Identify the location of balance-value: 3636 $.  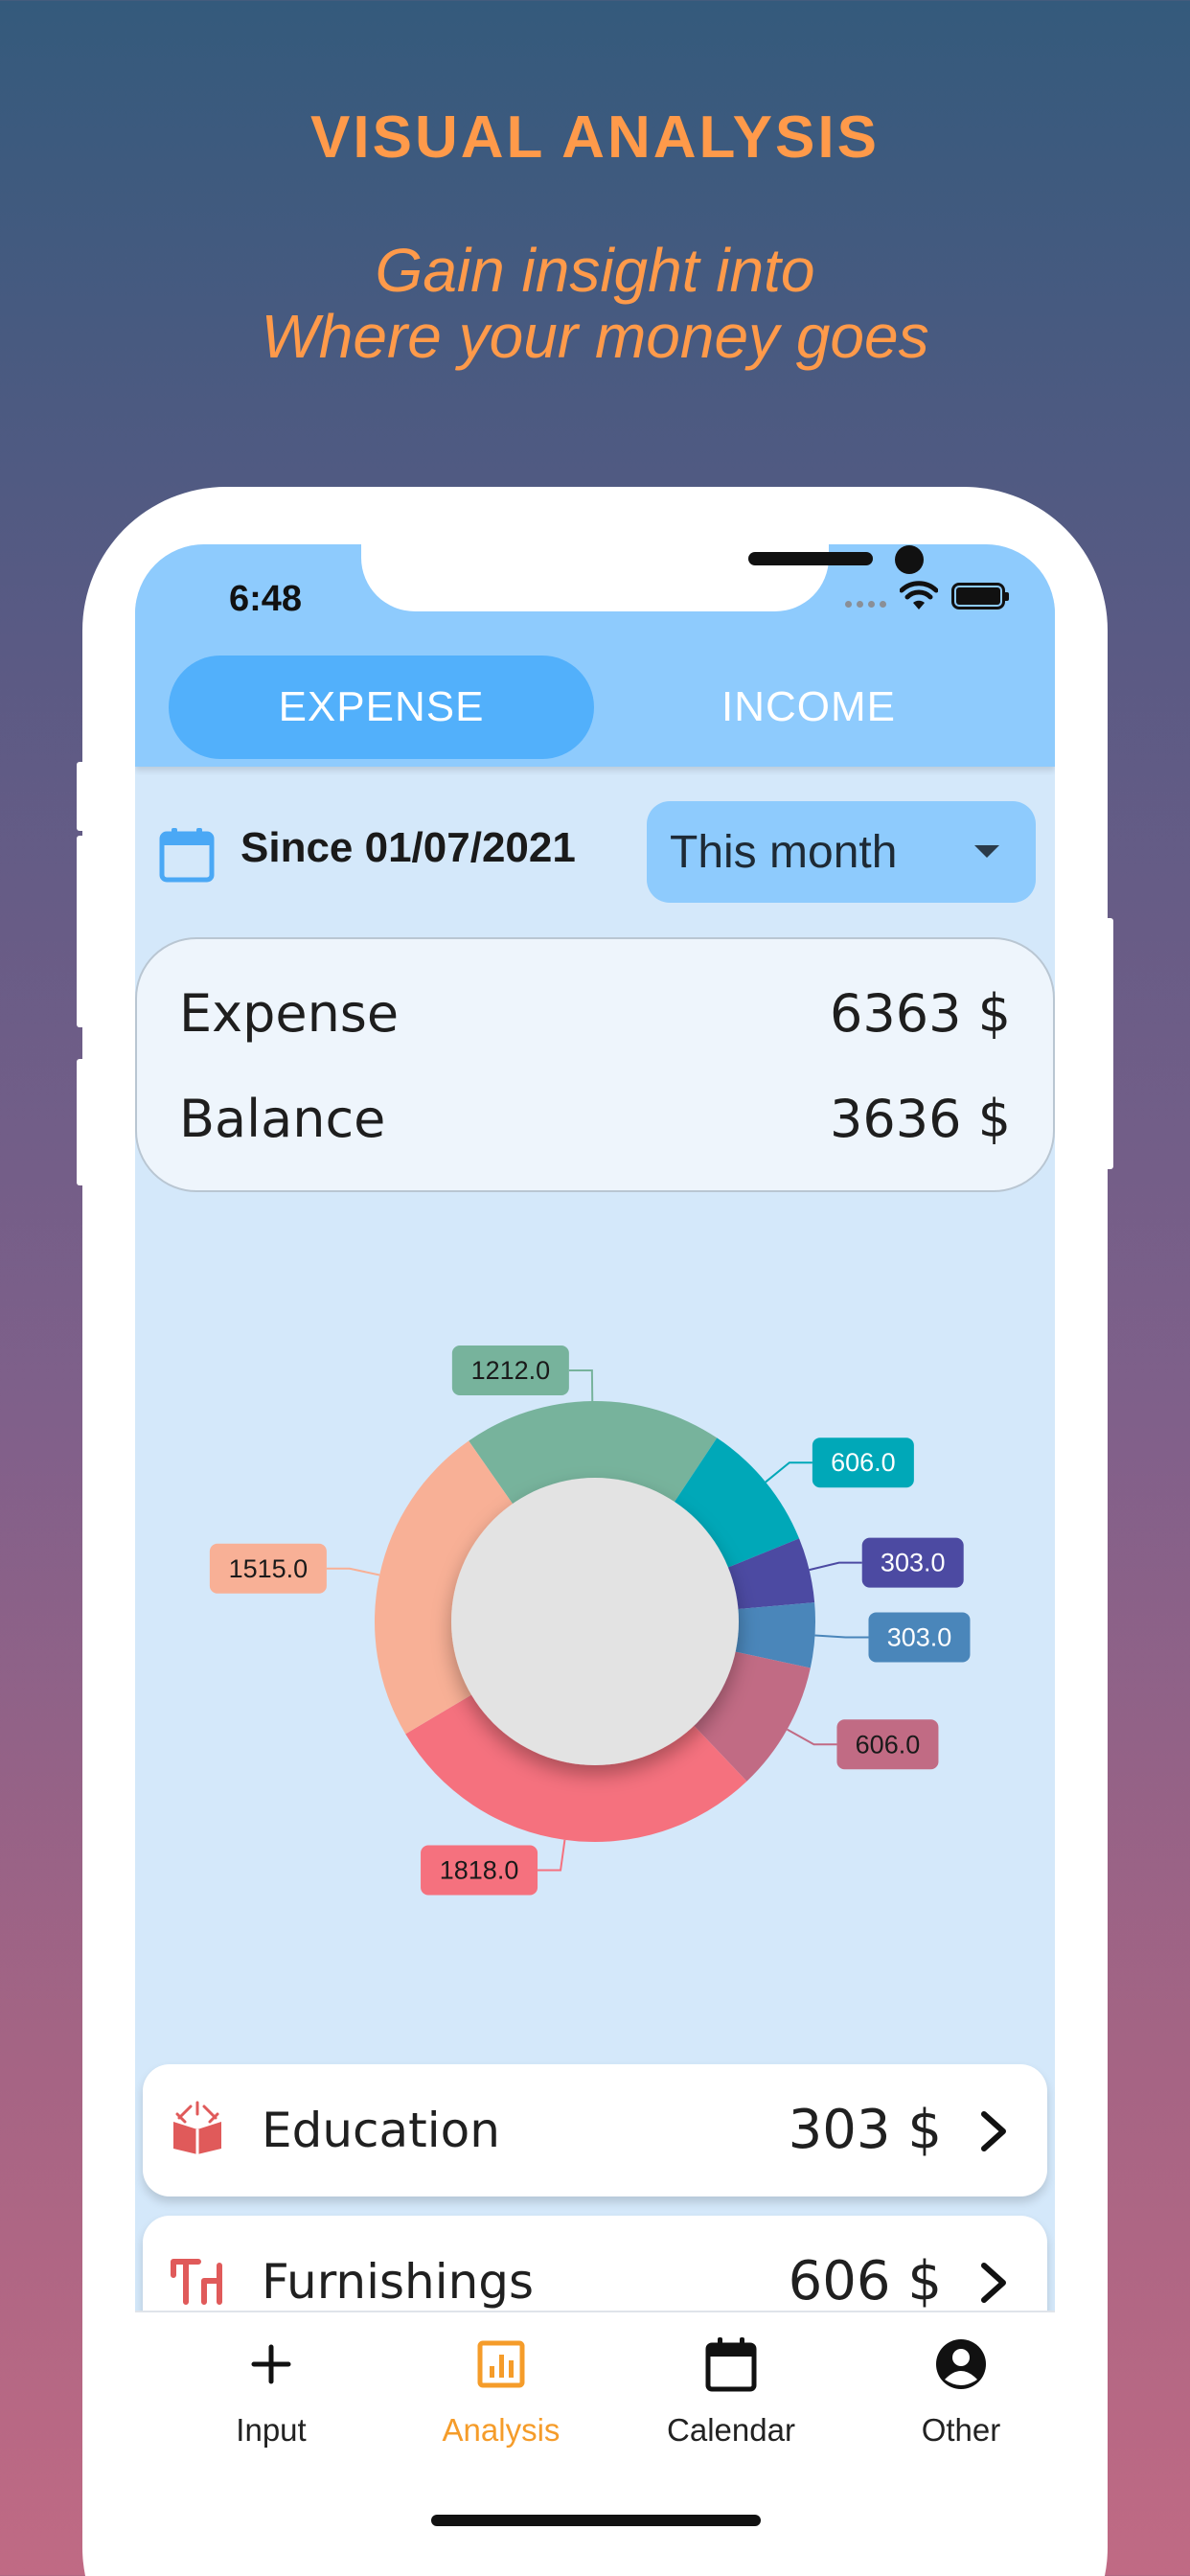
(921, 1119).